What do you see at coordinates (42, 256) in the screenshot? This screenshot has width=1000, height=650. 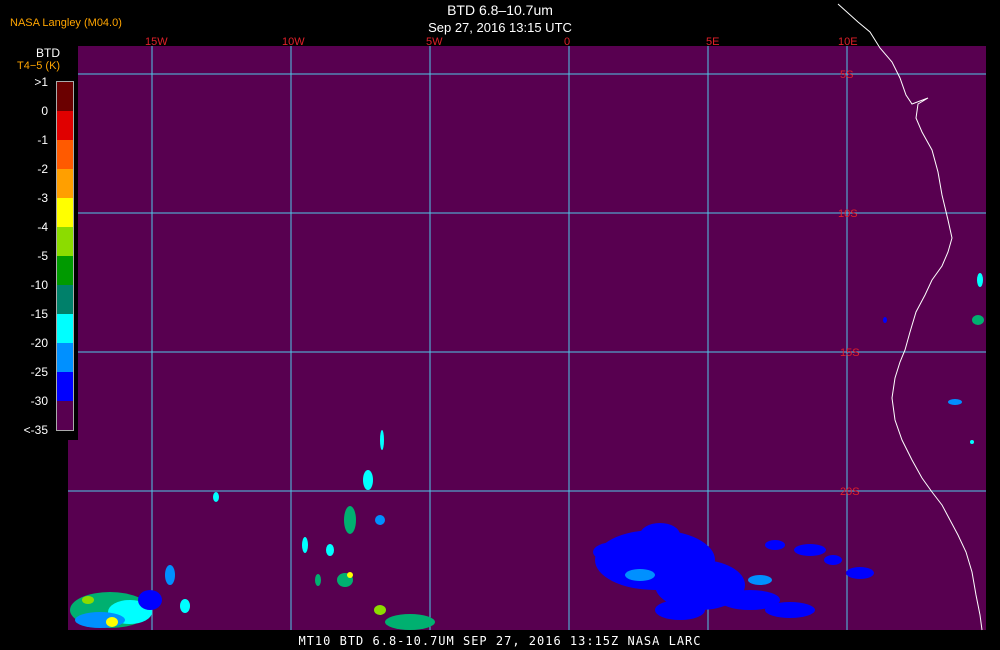 I see `legend-label: -5` at bounding box center [42, 256].